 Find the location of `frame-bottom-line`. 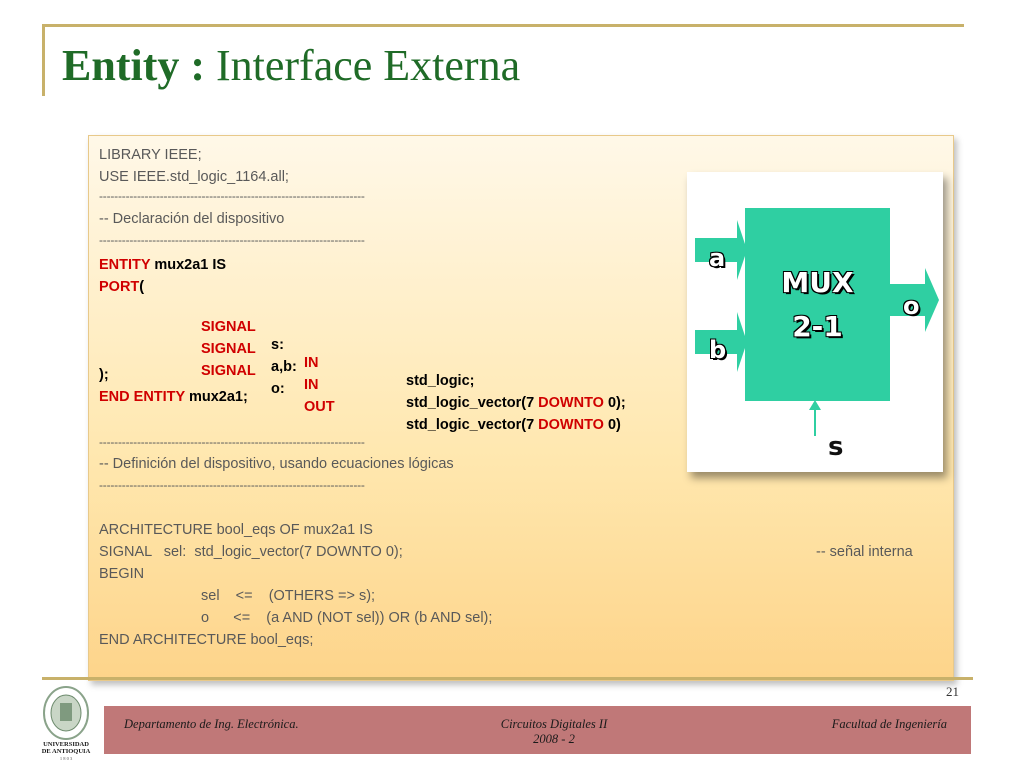

frame-bottom-line is located at coordinates (507, 678).